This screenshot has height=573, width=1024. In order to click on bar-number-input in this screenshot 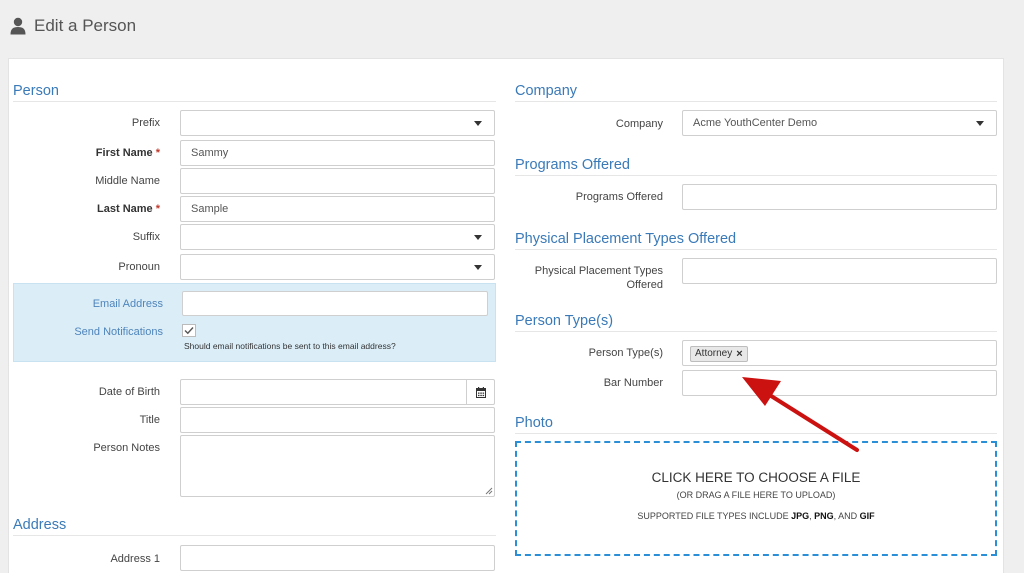, I will do `click(839, 383)`.